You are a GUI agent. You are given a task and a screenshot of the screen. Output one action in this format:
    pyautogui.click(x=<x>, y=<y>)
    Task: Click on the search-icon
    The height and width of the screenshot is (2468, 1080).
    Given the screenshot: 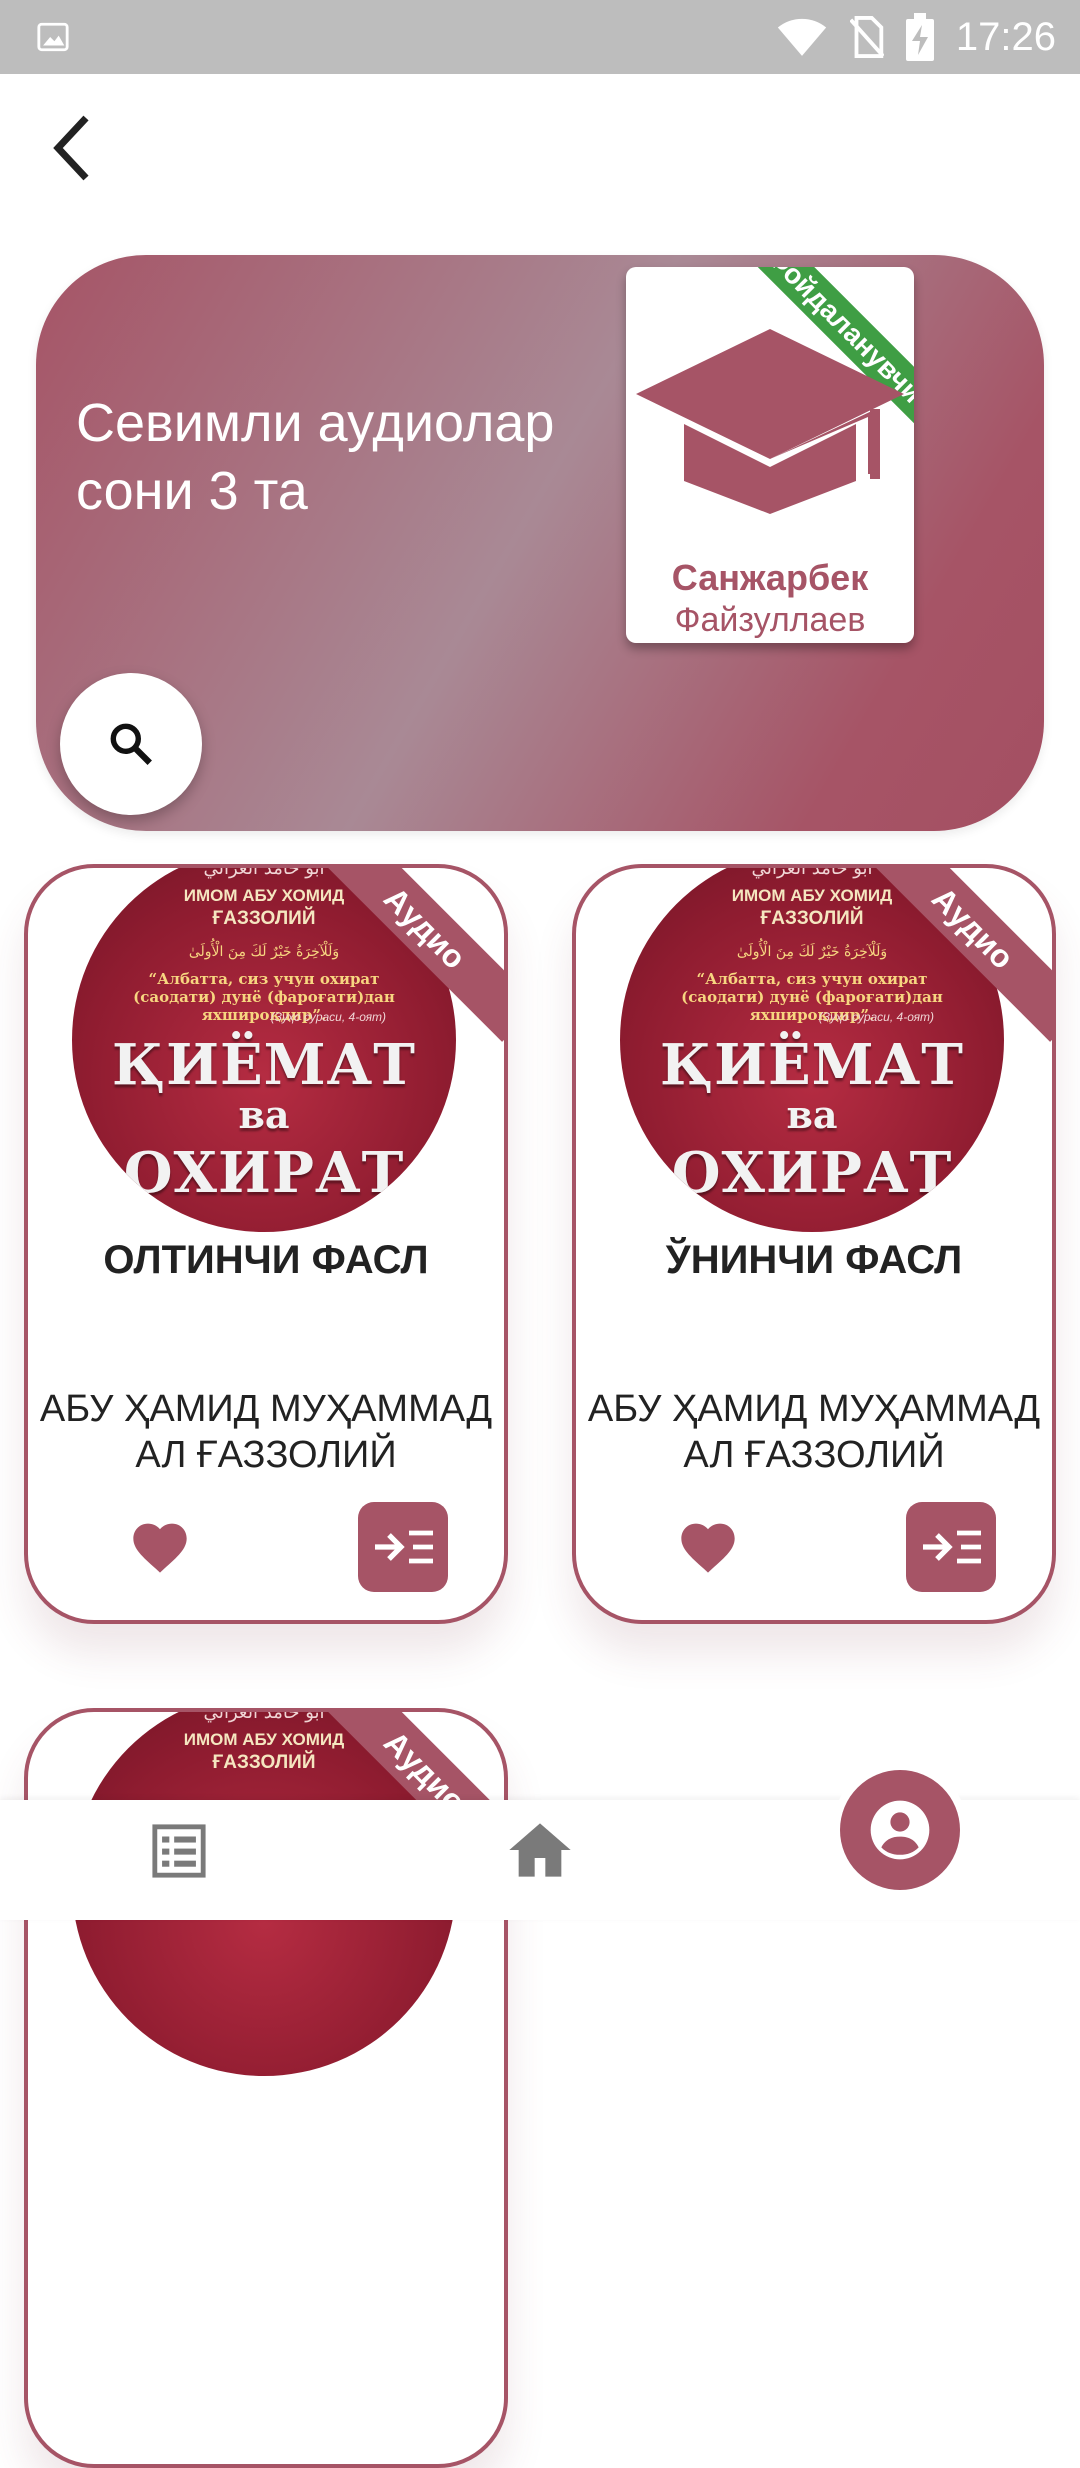 What is the action you would take?
    pyautogui.click(x=131, y=744)
    